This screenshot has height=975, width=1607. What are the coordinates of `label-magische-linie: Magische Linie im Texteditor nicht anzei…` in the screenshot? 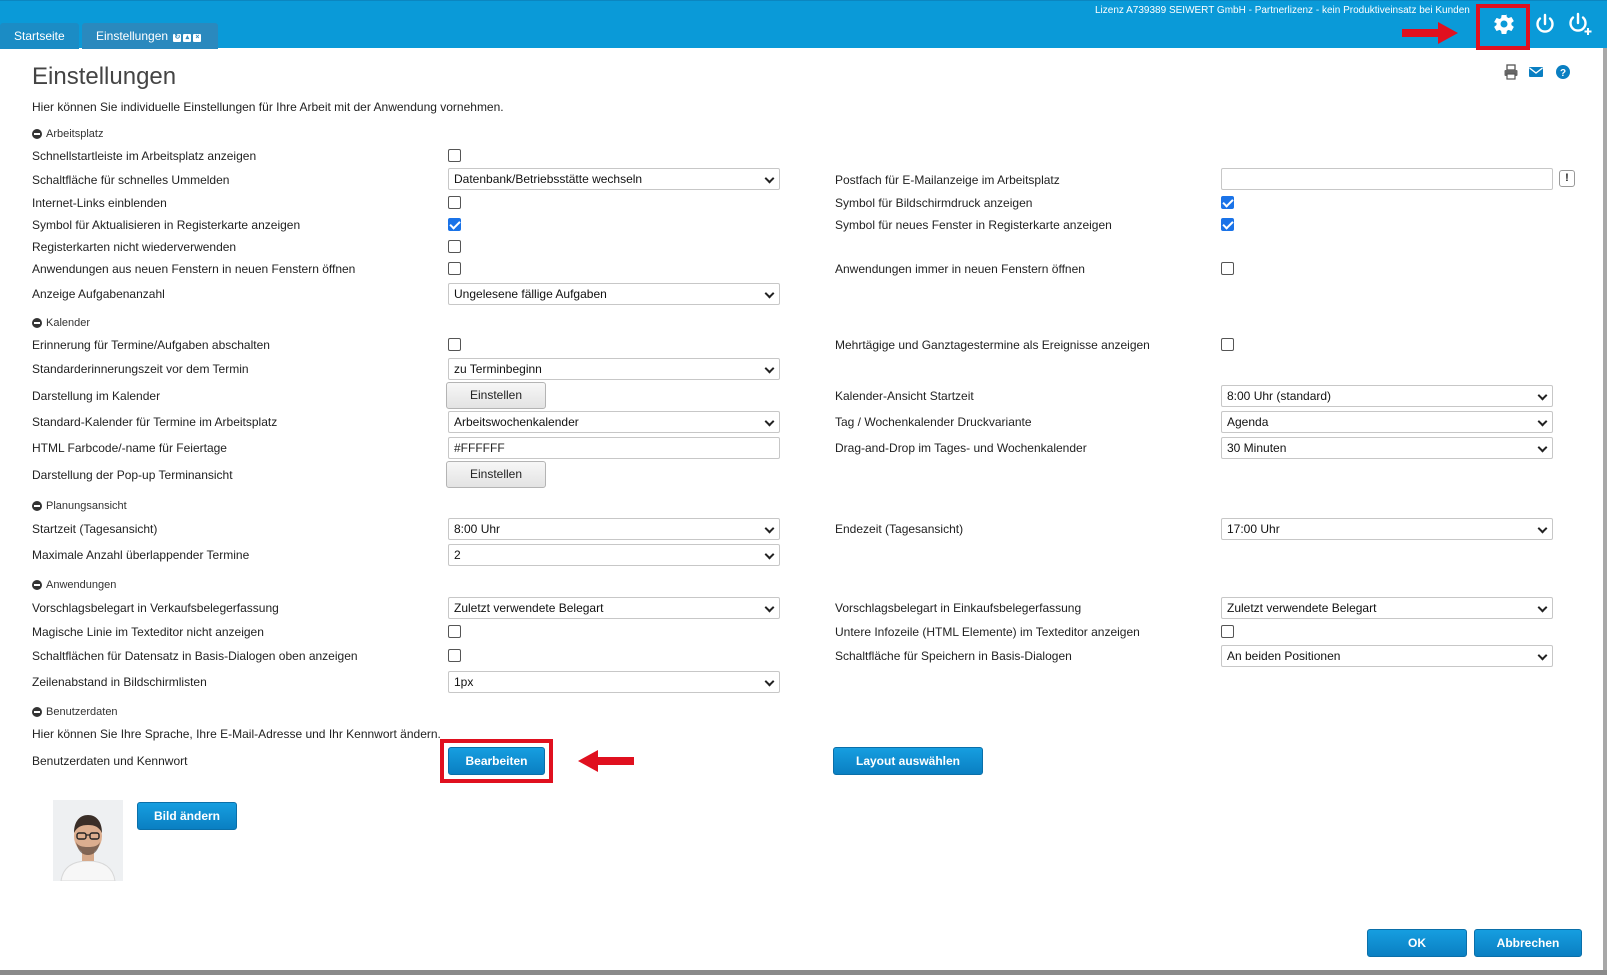 It's located at (148, 632).